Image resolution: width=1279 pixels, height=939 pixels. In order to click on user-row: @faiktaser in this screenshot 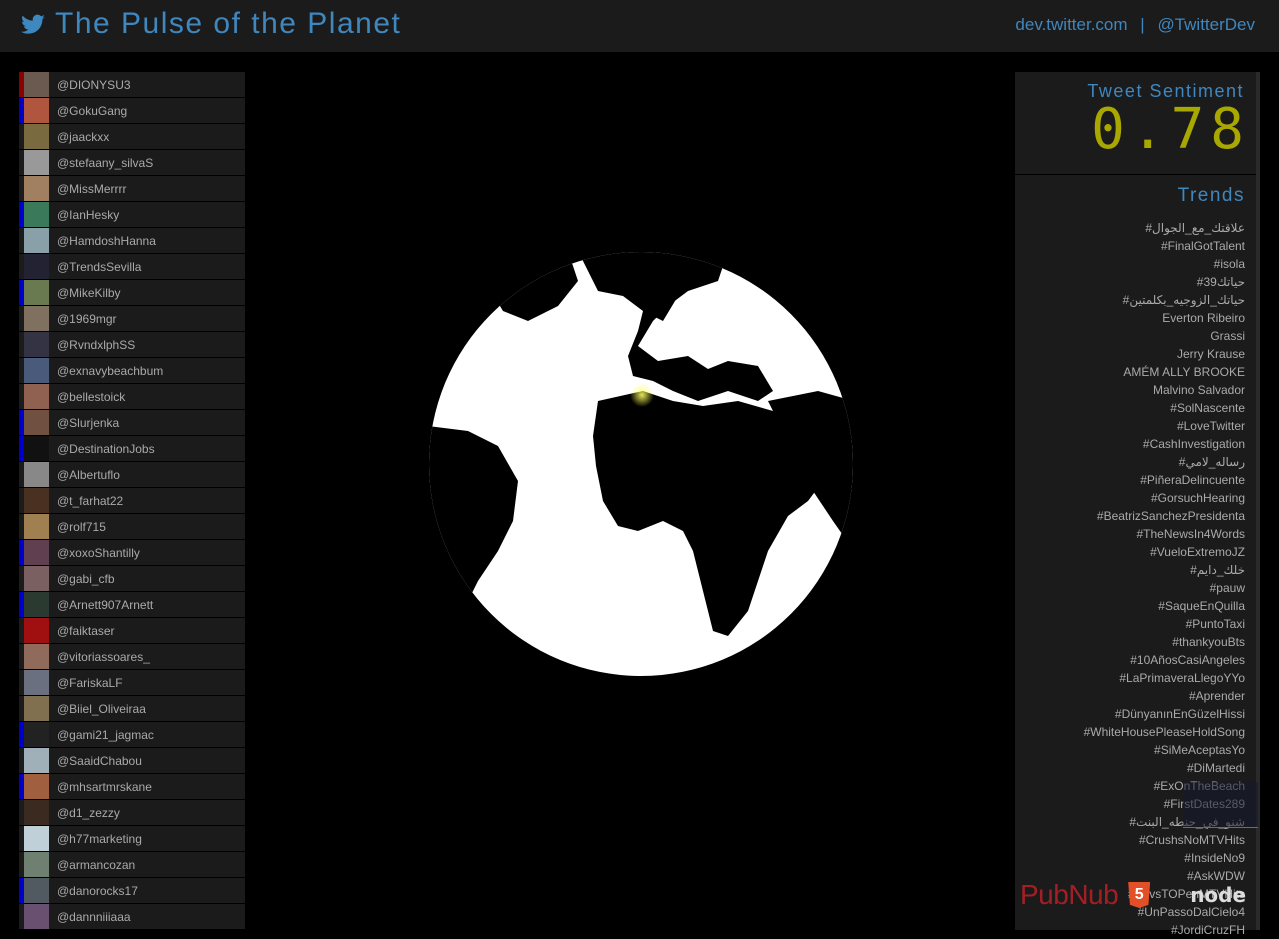, I will do `click(132, 631)`.